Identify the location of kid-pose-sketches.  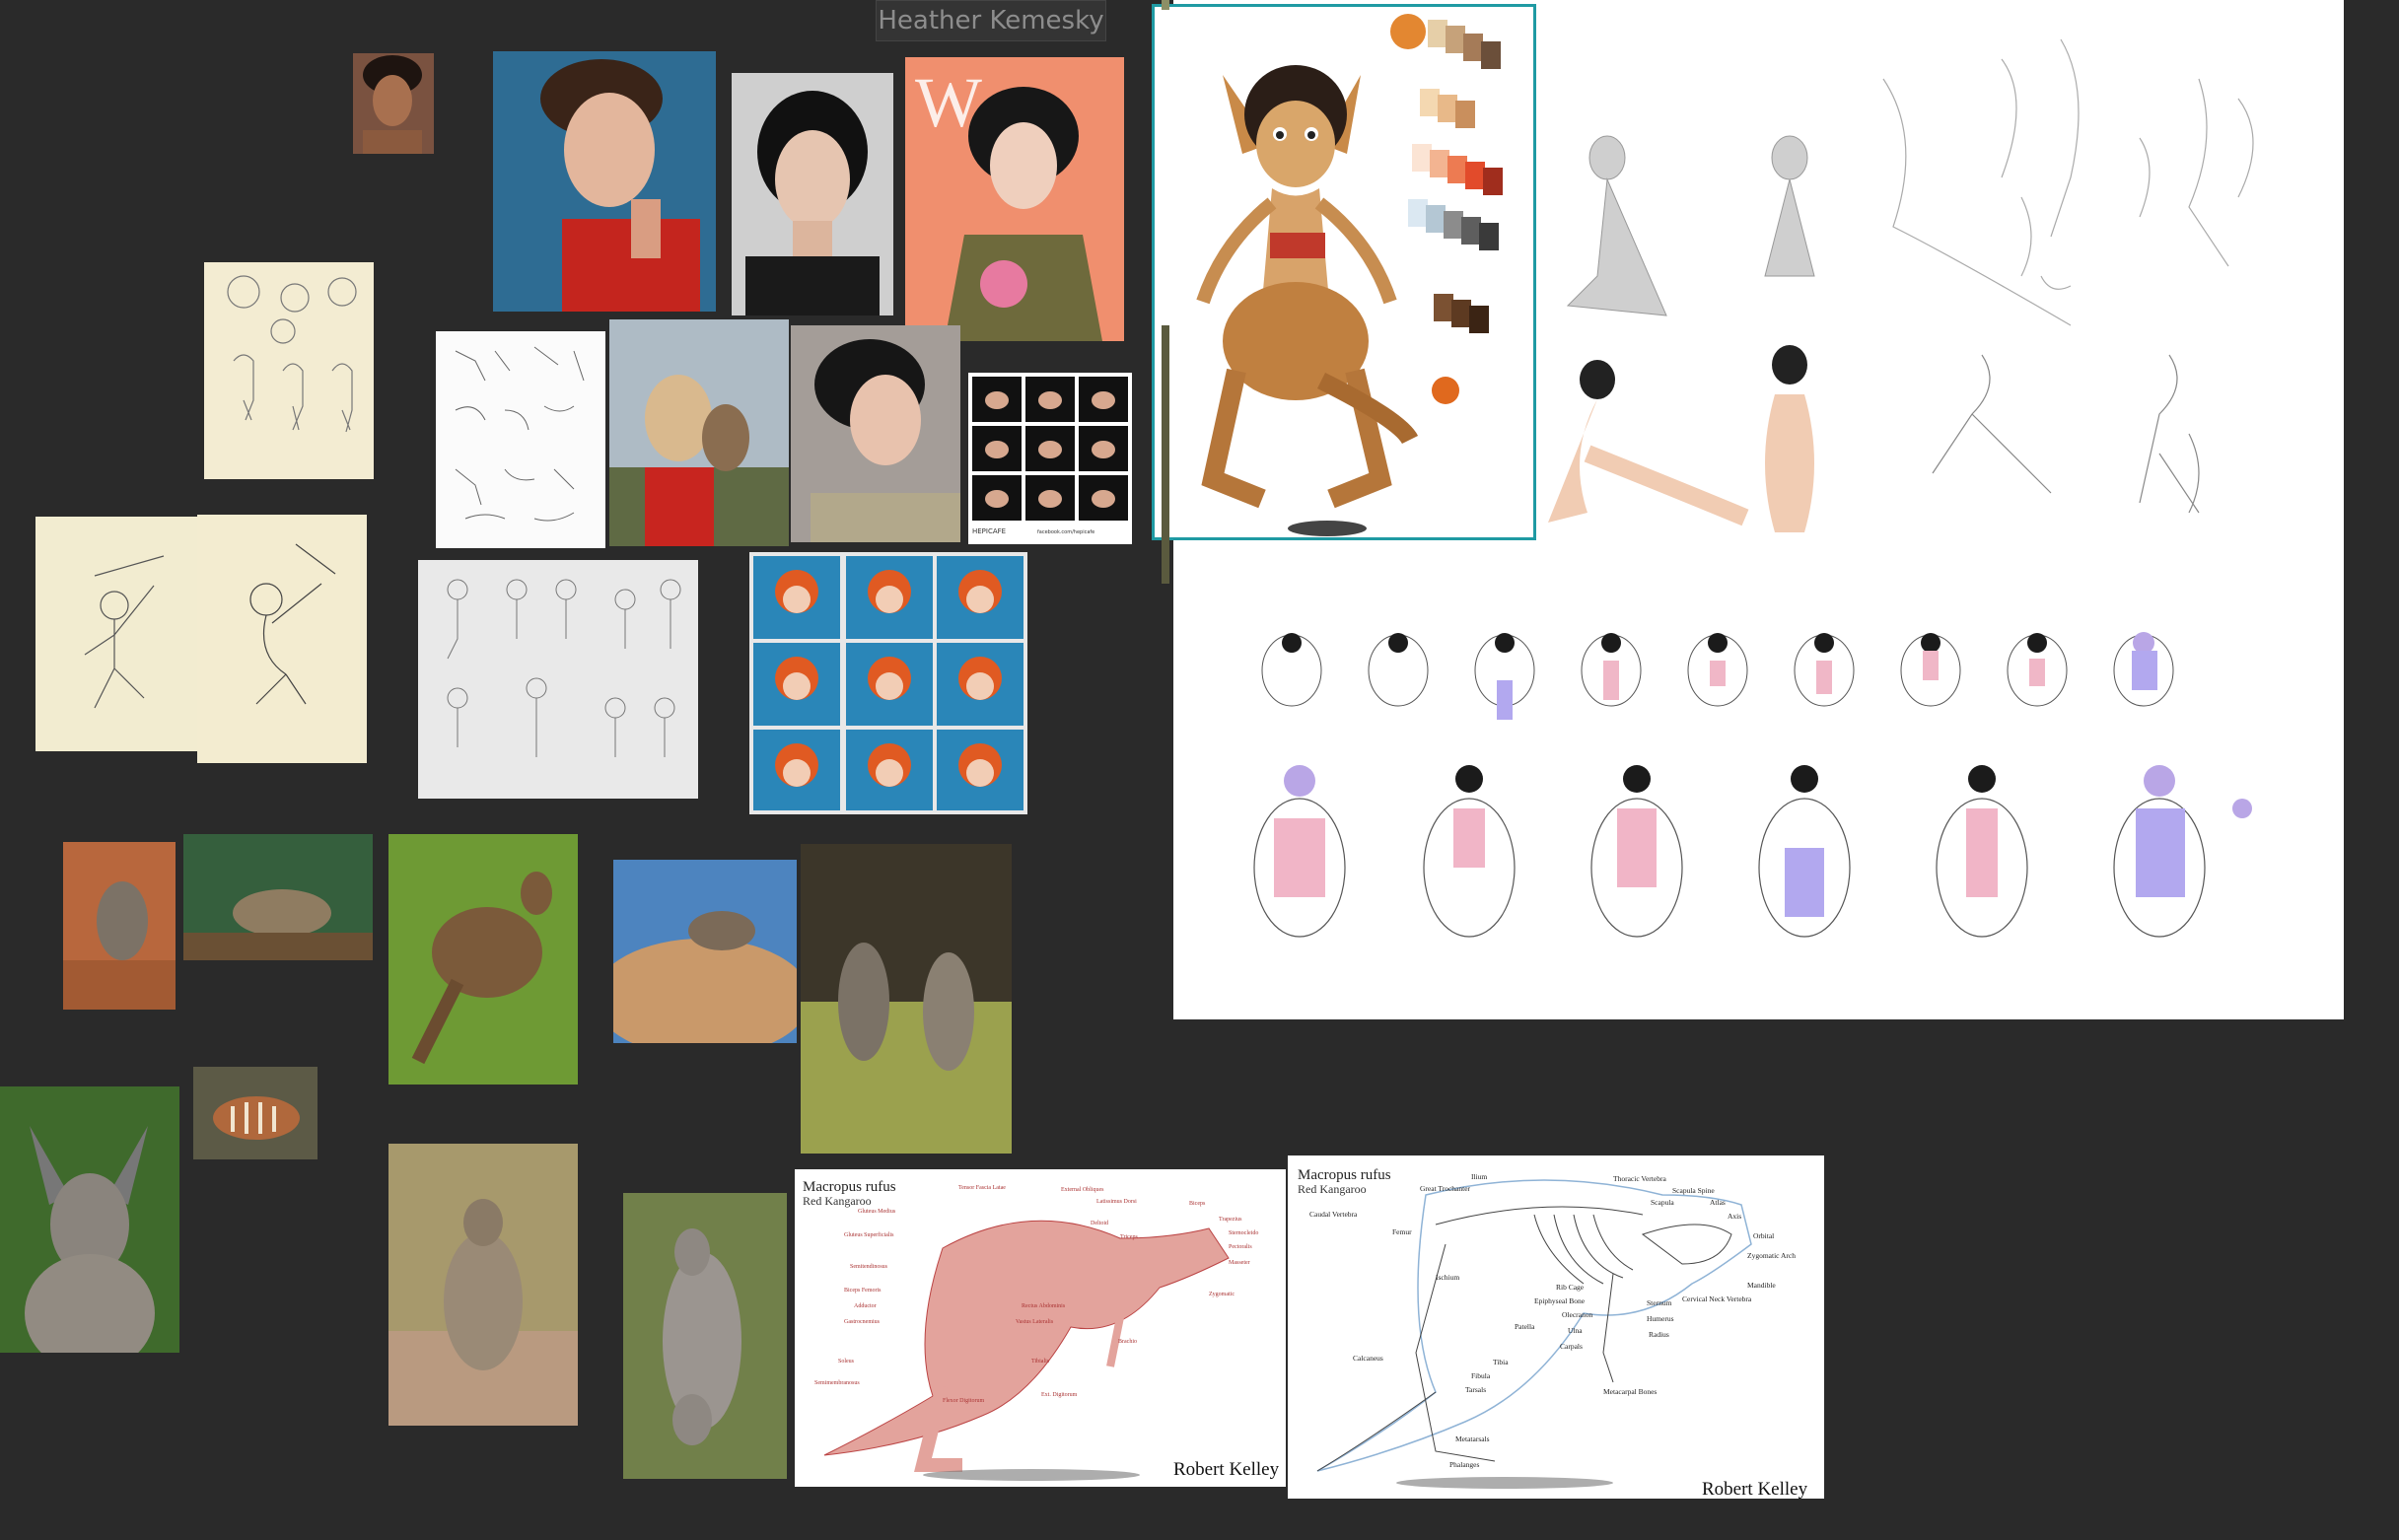
(558, 679).